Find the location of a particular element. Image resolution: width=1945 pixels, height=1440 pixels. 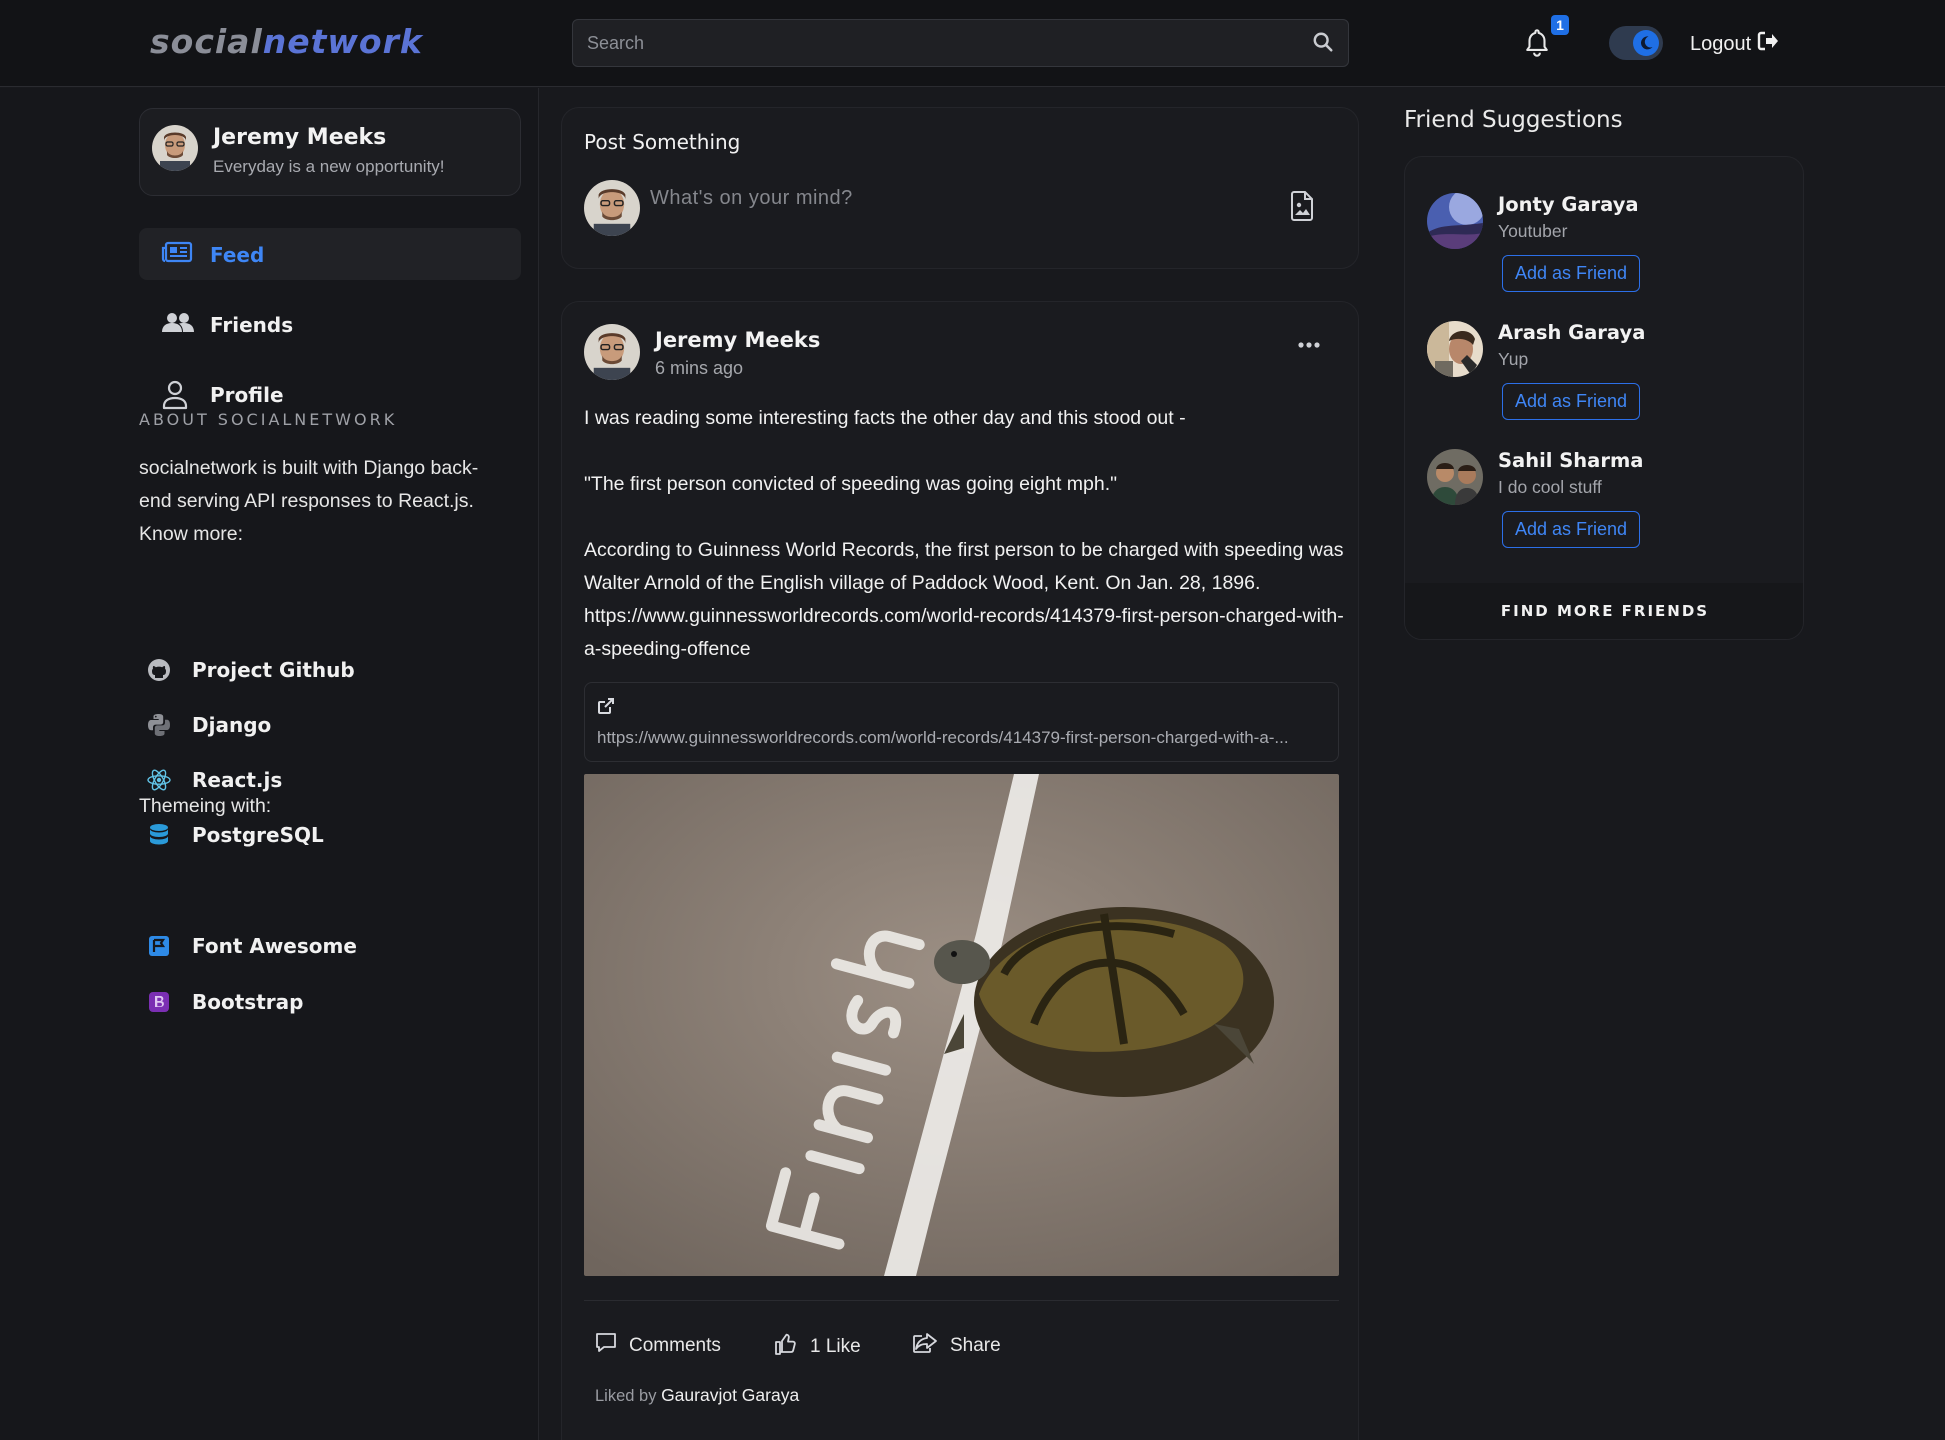

file-image-icon is located at coordinates (1302, 208).